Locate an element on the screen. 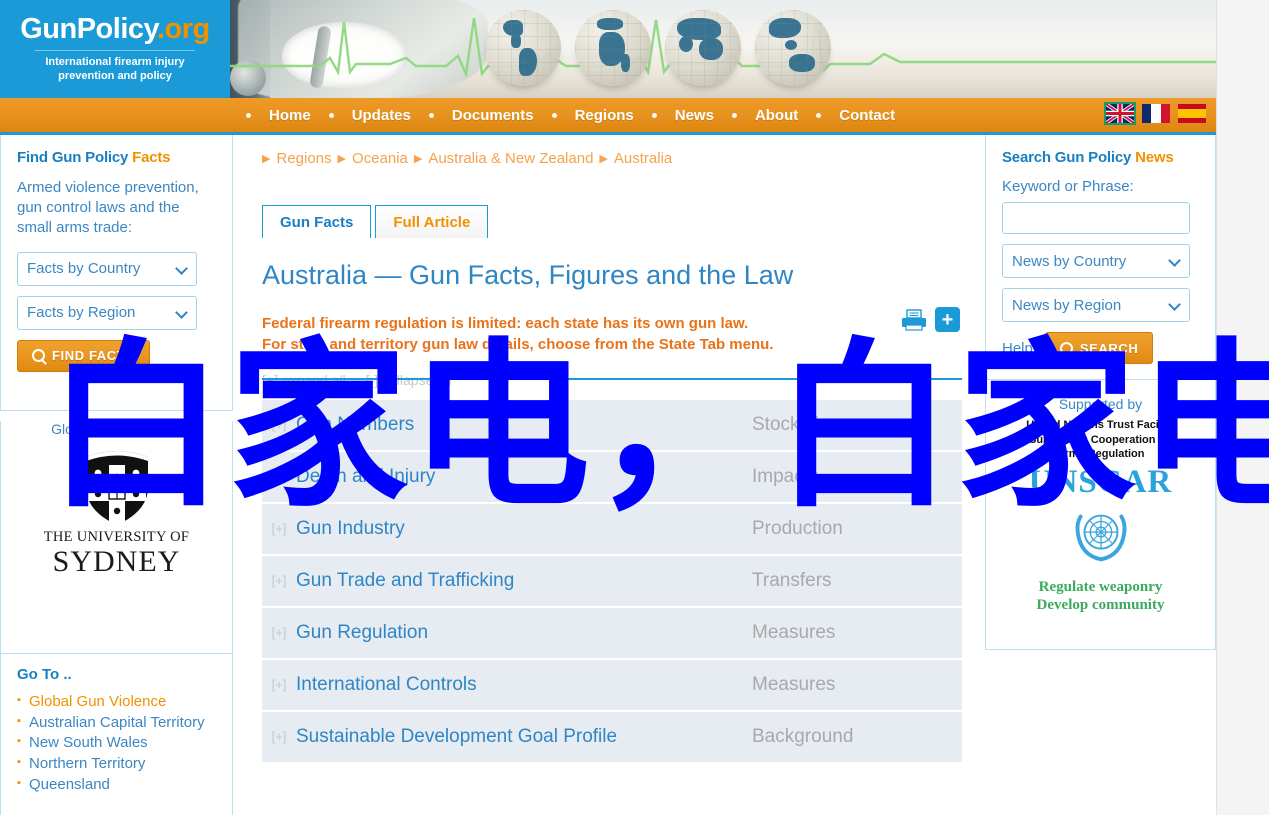  table-row: [+] Gun Trade and Trafficking Transfers is located at coordinates (612, 580).